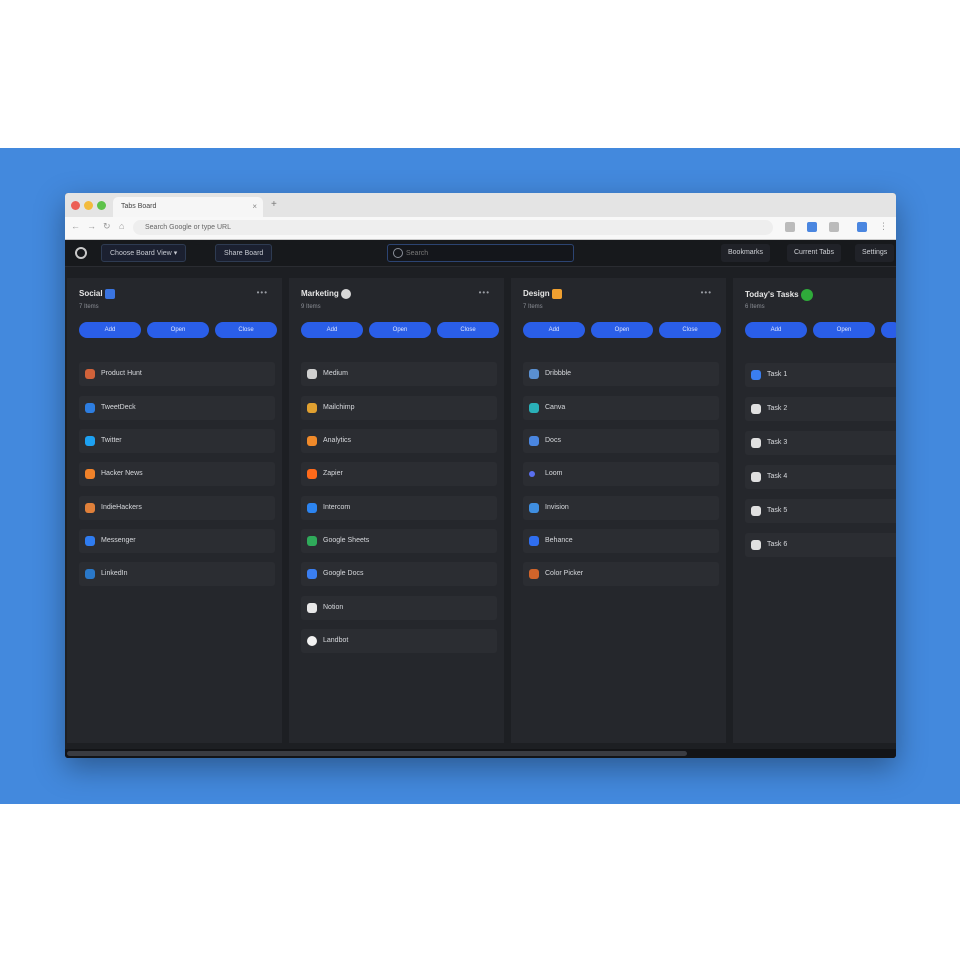  Describe the element at coordinates (177, 408) in the screenshot. I see `list-item: TweetDeck` at that location.